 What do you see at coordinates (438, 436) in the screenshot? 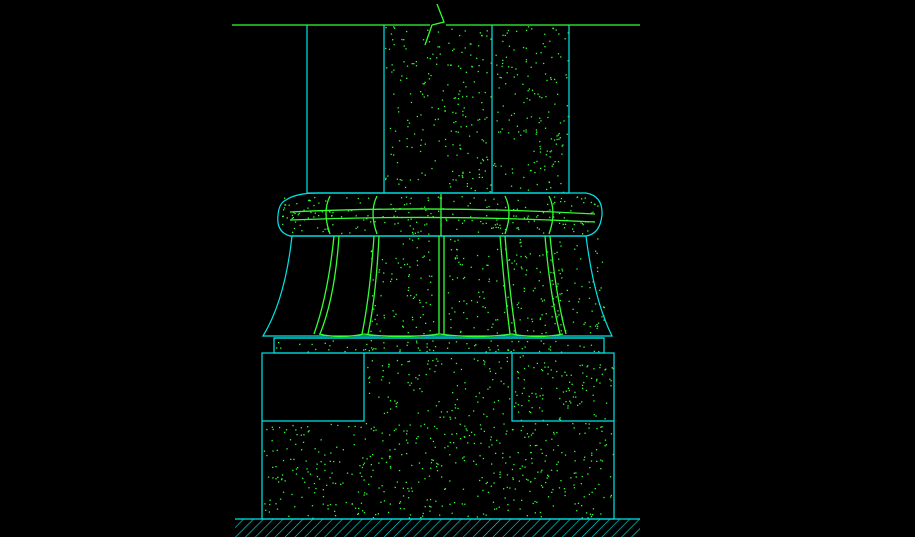
I see `stepped-pedestal` at bounding box center [438, 436].